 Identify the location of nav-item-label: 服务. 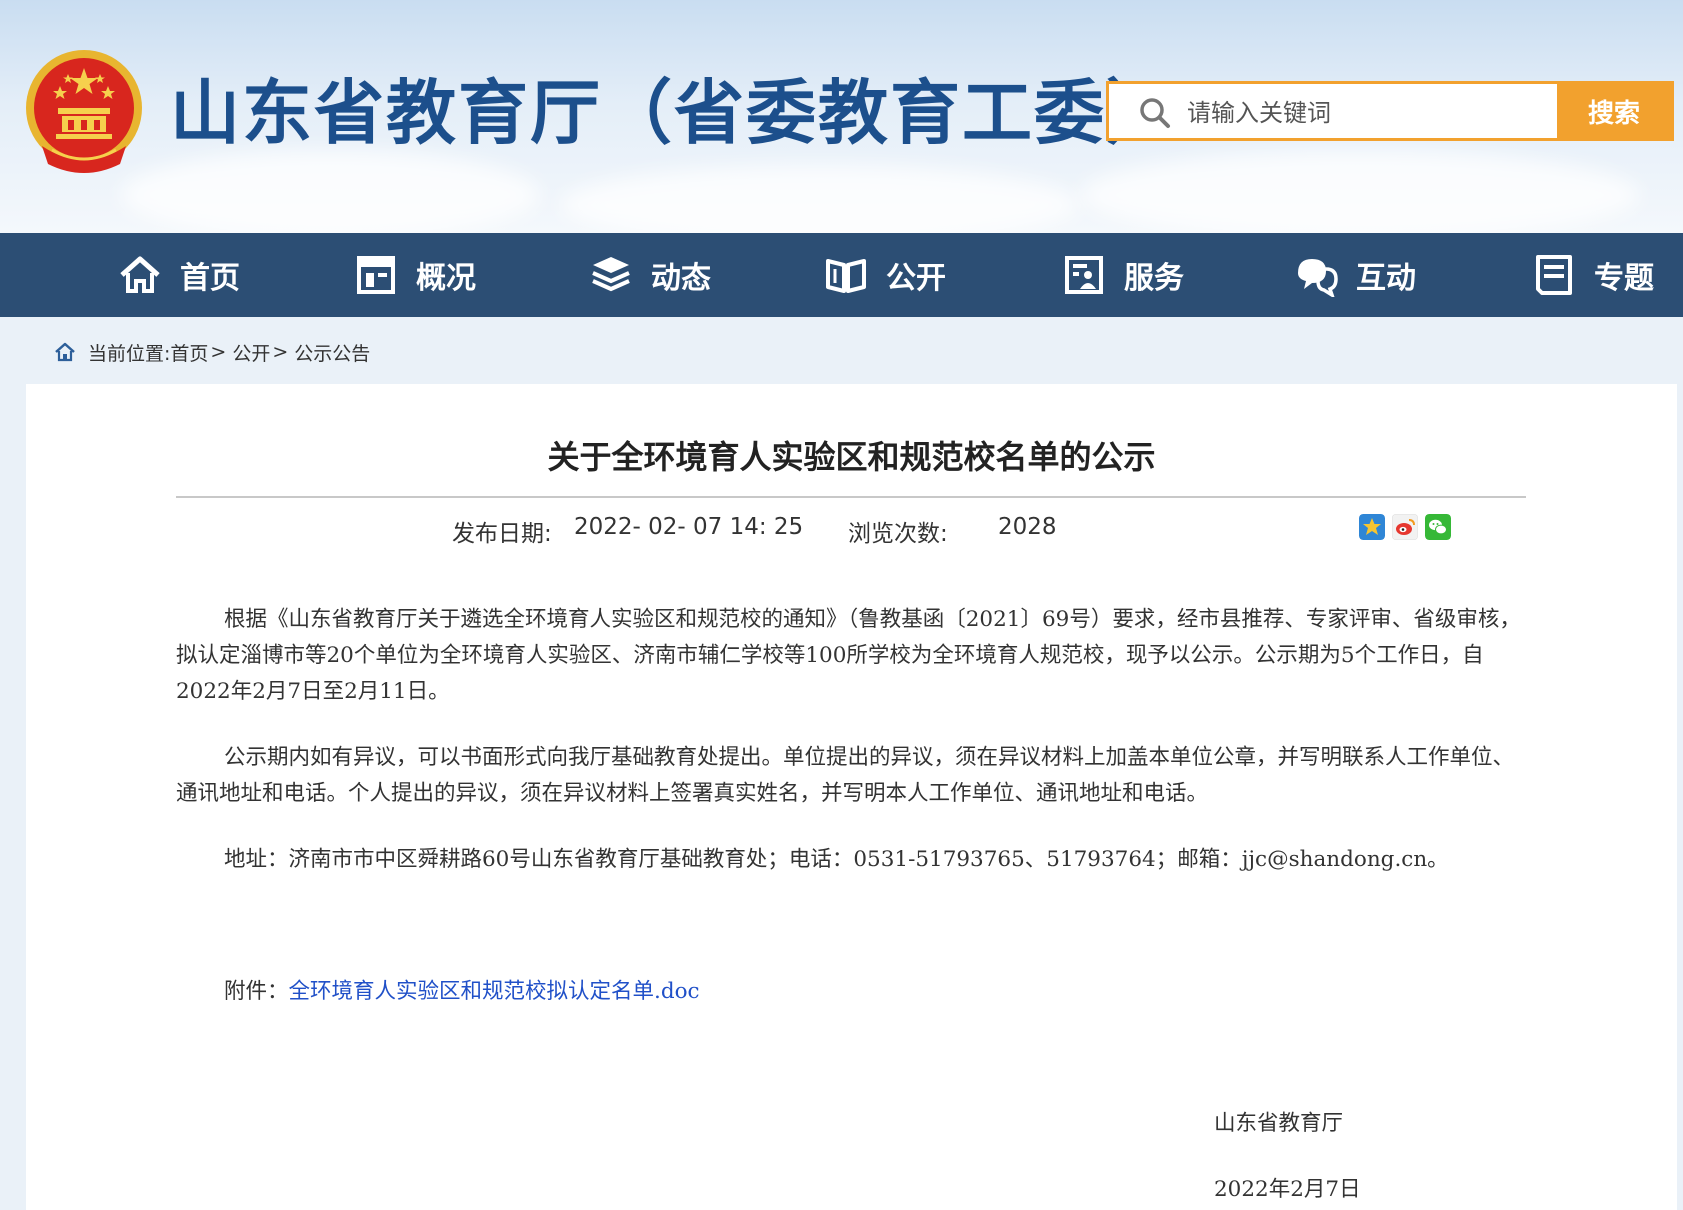
(1154, 278).